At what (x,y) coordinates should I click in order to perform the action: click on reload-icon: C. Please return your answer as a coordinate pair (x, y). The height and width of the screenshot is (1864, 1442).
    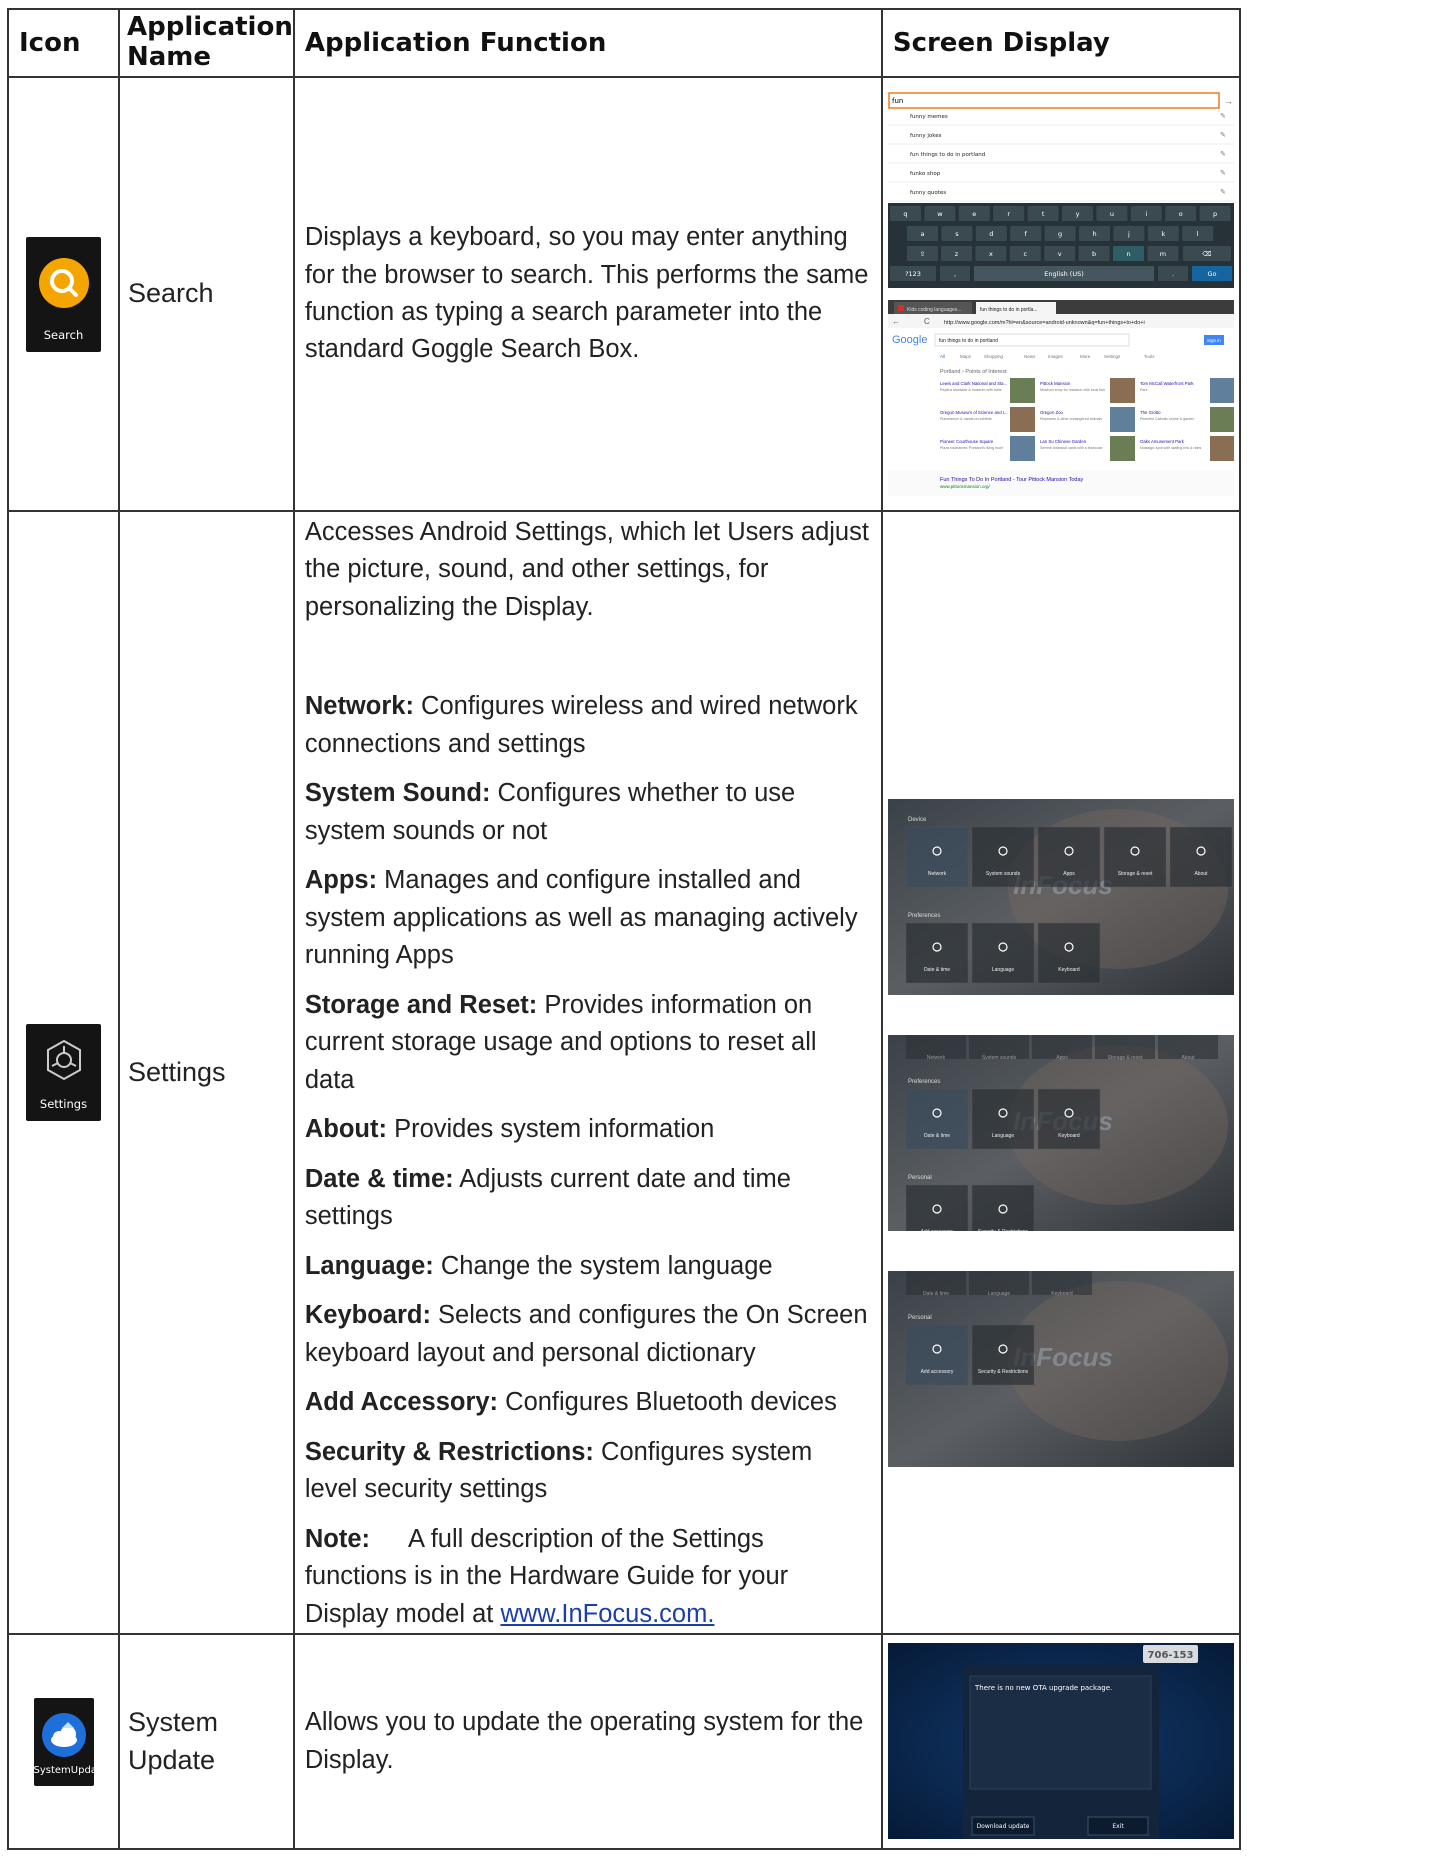
    Looking at the image, I should click on (927, 321).